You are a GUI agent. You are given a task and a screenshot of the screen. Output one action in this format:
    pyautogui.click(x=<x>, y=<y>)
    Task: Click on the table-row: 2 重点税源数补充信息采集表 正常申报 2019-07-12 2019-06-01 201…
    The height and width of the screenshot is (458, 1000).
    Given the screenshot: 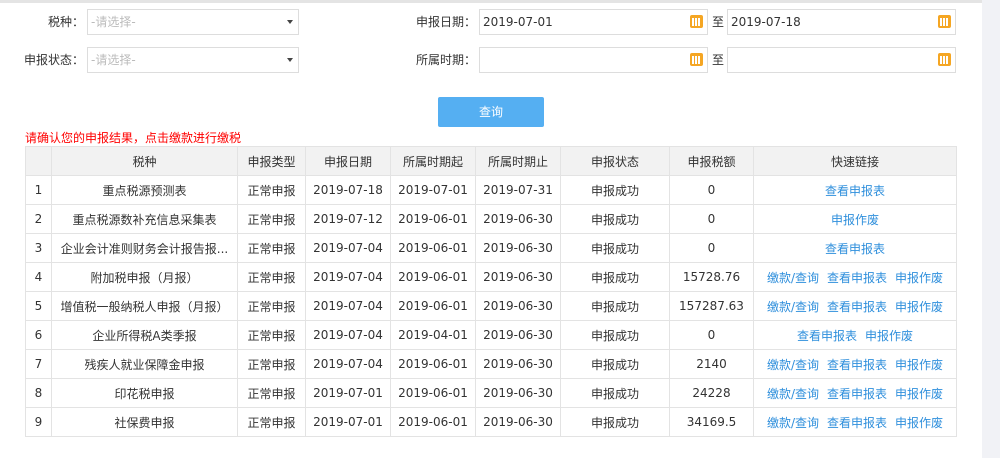 What is the action you would take?
    pyautogui.click(x=491, y=219)
    